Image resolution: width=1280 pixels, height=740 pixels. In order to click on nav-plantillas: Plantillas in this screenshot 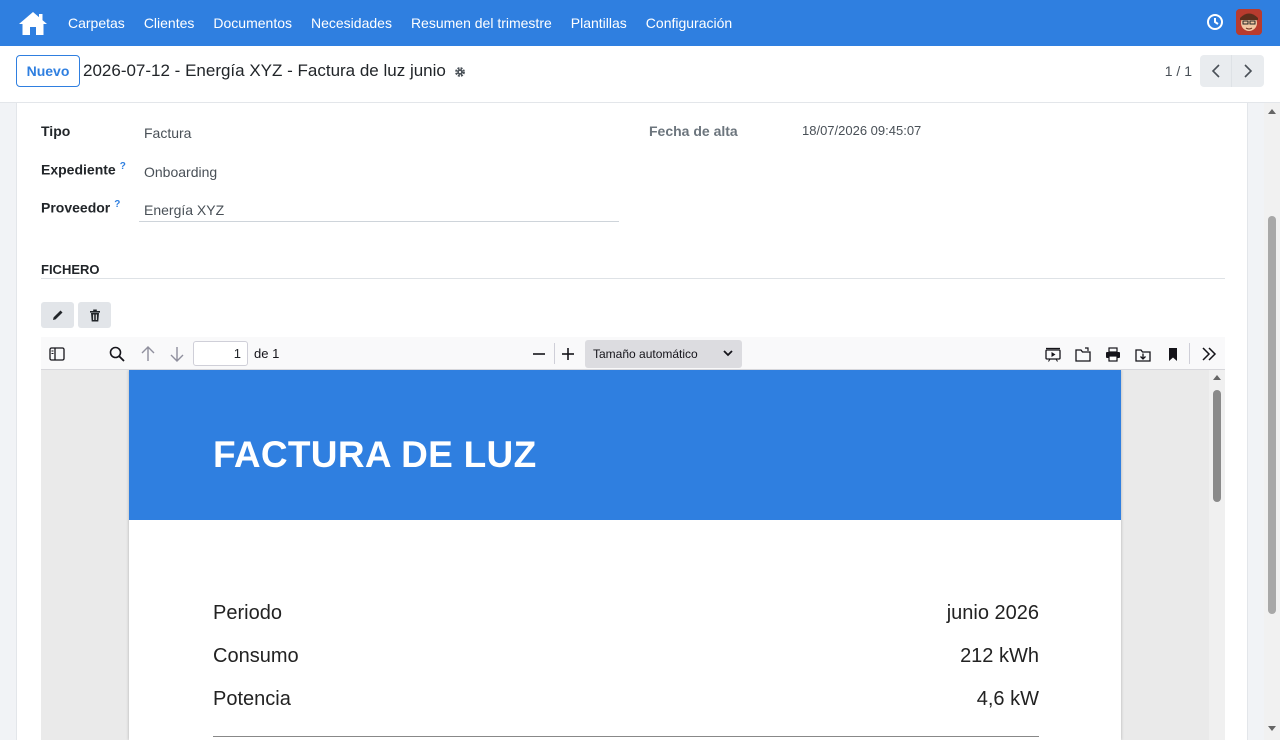, I will do `click(599, 23)`.